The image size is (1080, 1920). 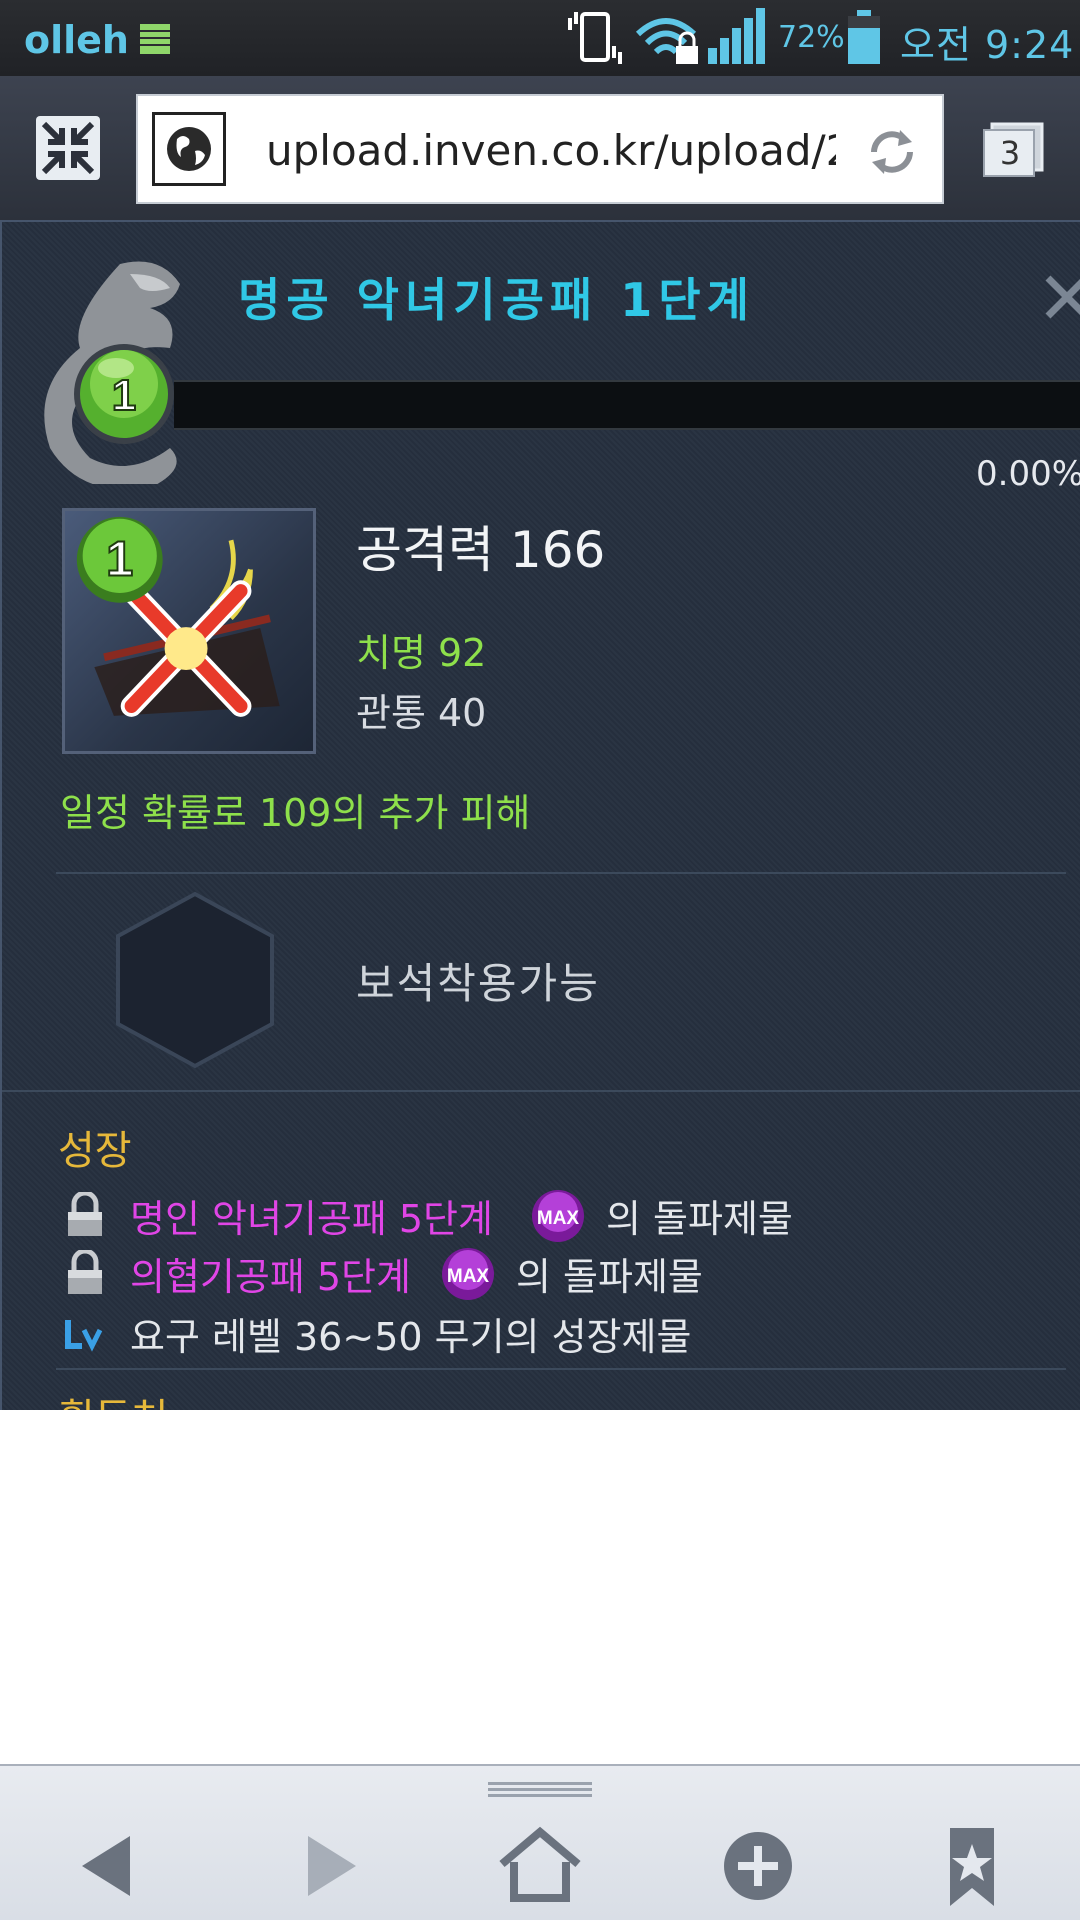 I want to click on lv-icon, so click(x=84, y=1336).